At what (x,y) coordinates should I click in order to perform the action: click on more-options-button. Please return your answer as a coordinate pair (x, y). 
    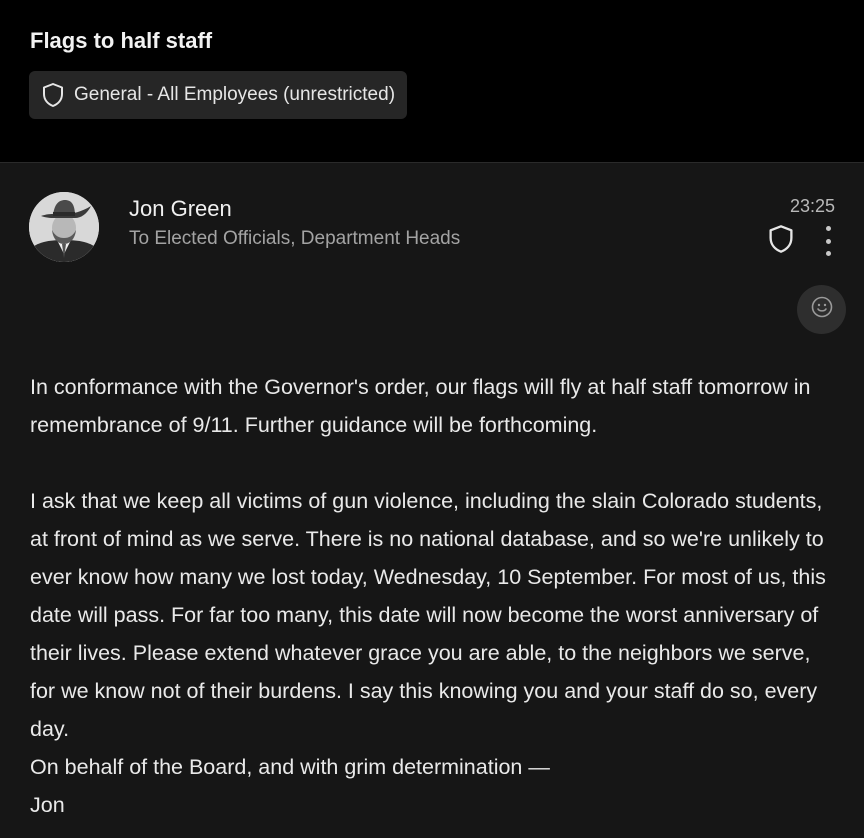
    Looking at the image, I should click on (828, 241).